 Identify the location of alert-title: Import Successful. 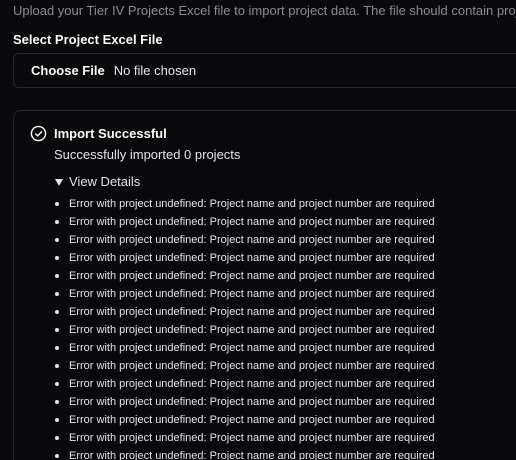
(110, 133).